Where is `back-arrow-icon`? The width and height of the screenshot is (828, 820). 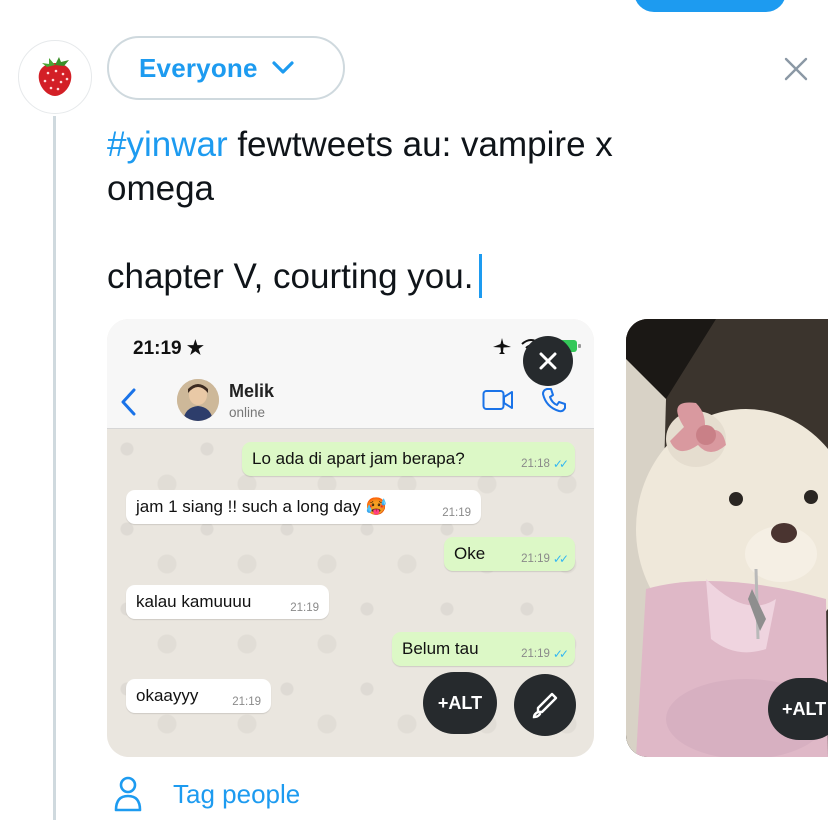 back-arrow-icon is located at coordinates (129, 404).